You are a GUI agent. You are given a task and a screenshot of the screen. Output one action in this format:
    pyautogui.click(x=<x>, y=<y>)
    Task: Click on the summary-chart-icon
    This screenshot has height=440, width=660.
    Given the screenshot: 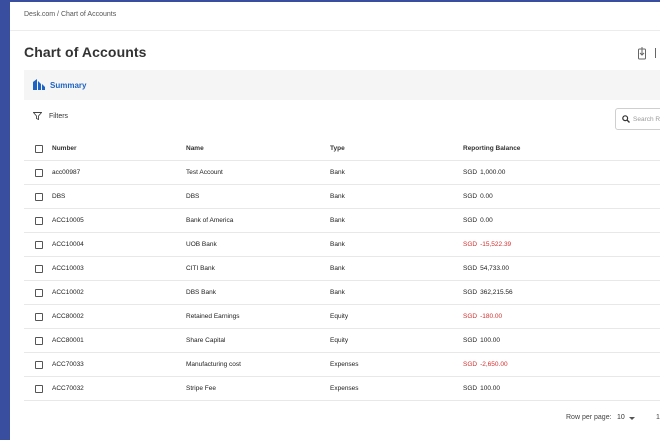 What is the action you would take?
    pyautogui.click(x=39, y=84)
    